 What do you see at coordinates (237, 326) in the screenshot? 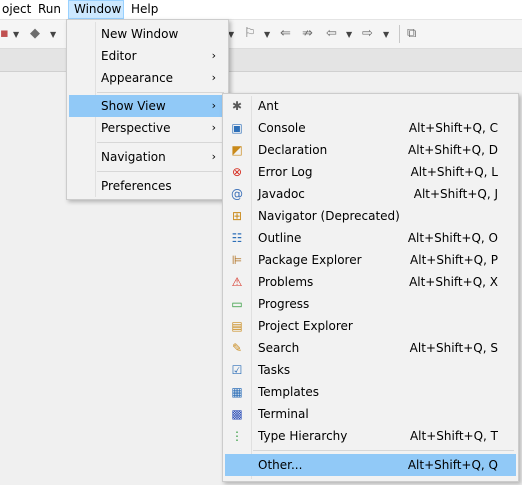
I see `project-explorer-icon: ▤` at bounding box center [237, 326].